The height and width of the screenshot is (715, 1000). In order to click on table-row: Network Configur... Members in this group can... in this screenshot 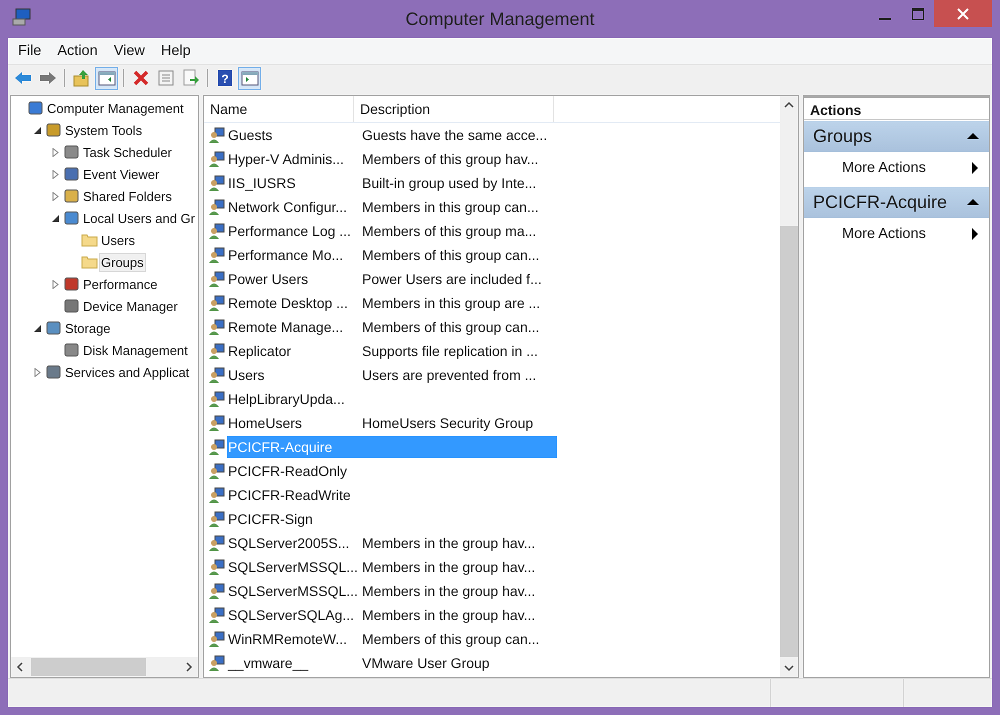, I will do `click(392, 207)`.